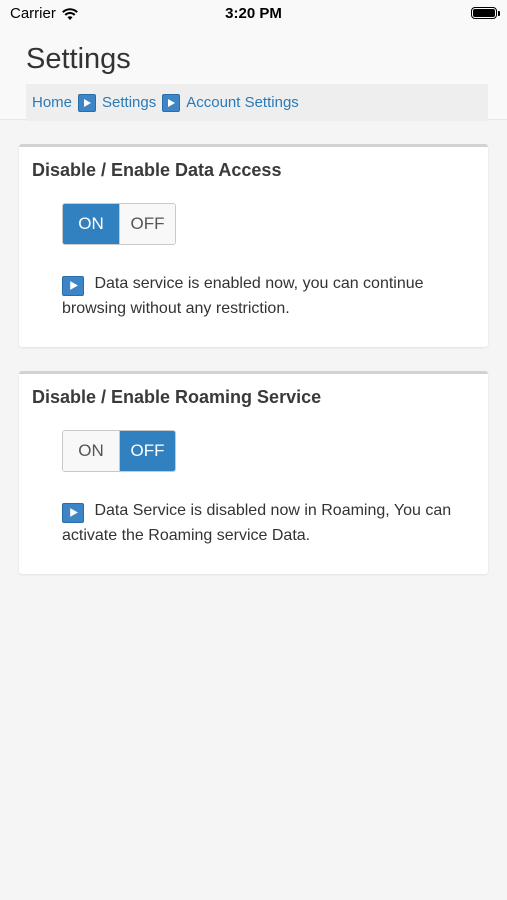  What do you see at coordinates (91, 451) in the screenshot?
I see `roaming-on-button: ON` at bounding box center [91, 451].